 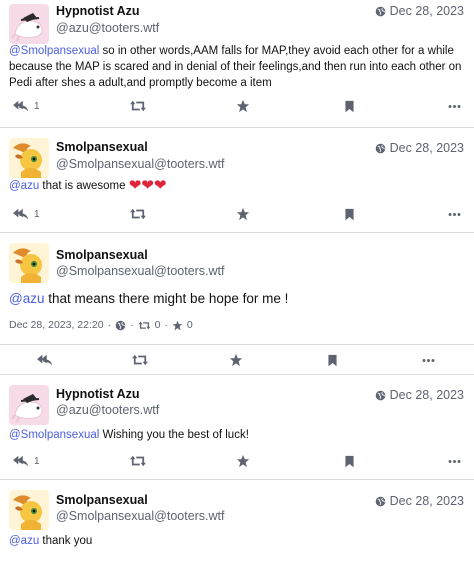 I want to click on post-text: that is awesome, so click(x=84, y=186).